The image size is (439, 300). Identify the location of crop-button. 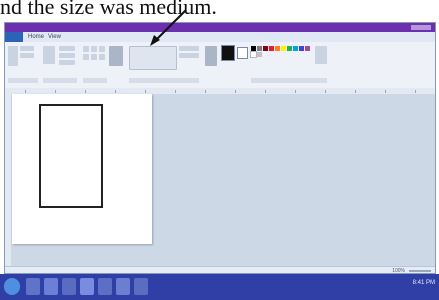
(67, 48).